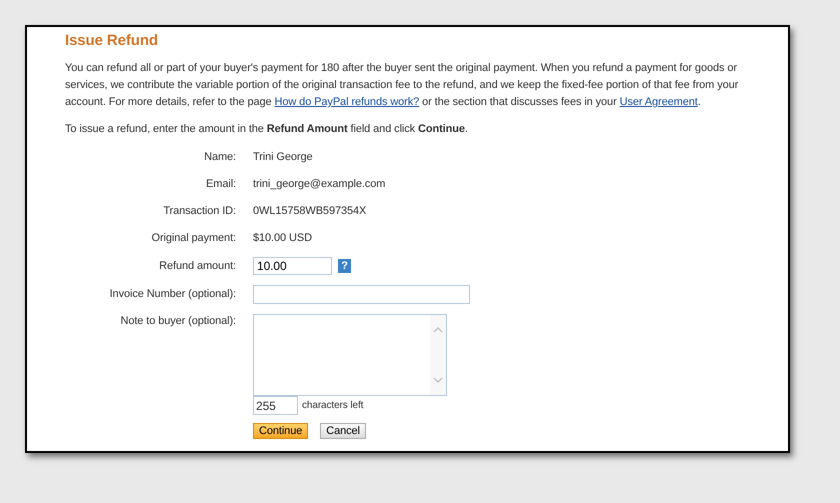 This screenshot has height=503, width=840. What do you see at coordinates (309, 211) in the screenshot?
I see `field-value: 0WL15758WB597354X` at bounding box center [309, 211].